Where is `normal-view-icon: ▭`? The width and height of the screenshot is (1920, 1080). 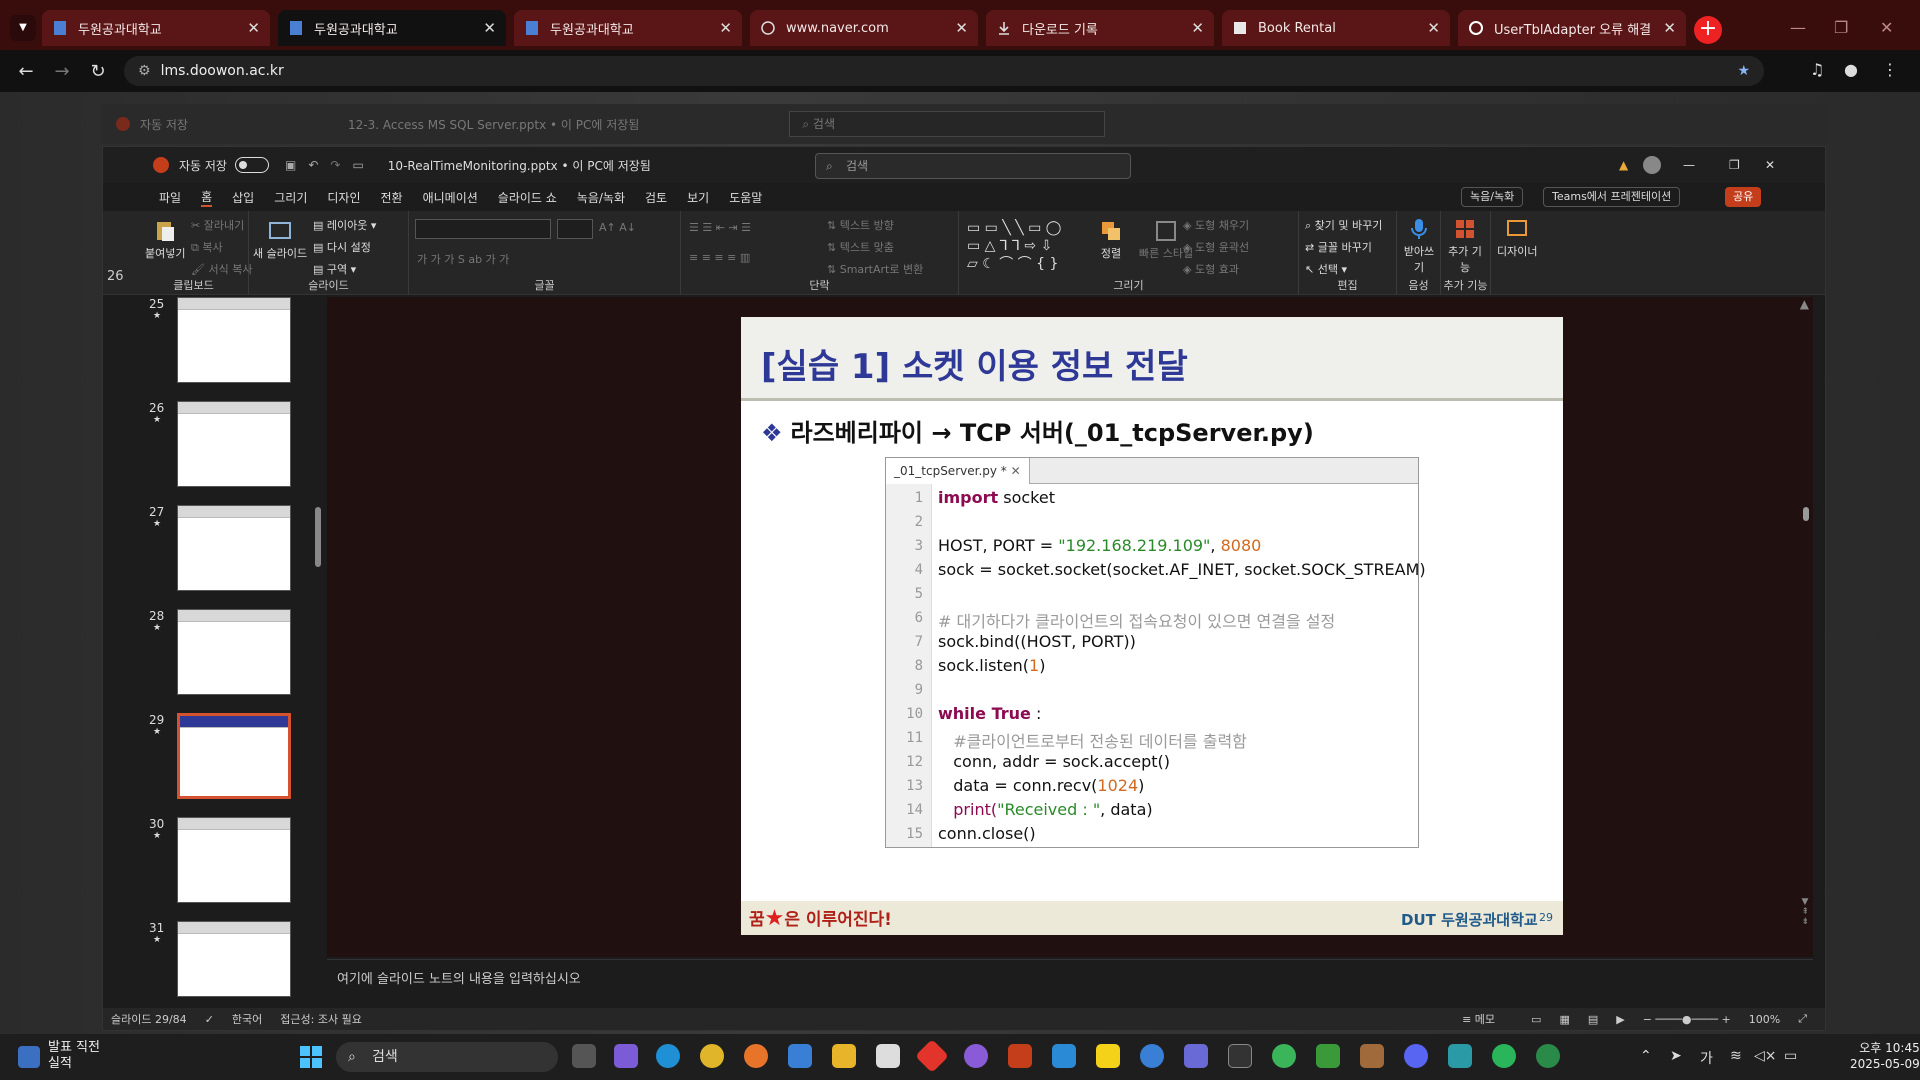
normal-view-icon: ▭ is located at coordinates (1536, 1019).